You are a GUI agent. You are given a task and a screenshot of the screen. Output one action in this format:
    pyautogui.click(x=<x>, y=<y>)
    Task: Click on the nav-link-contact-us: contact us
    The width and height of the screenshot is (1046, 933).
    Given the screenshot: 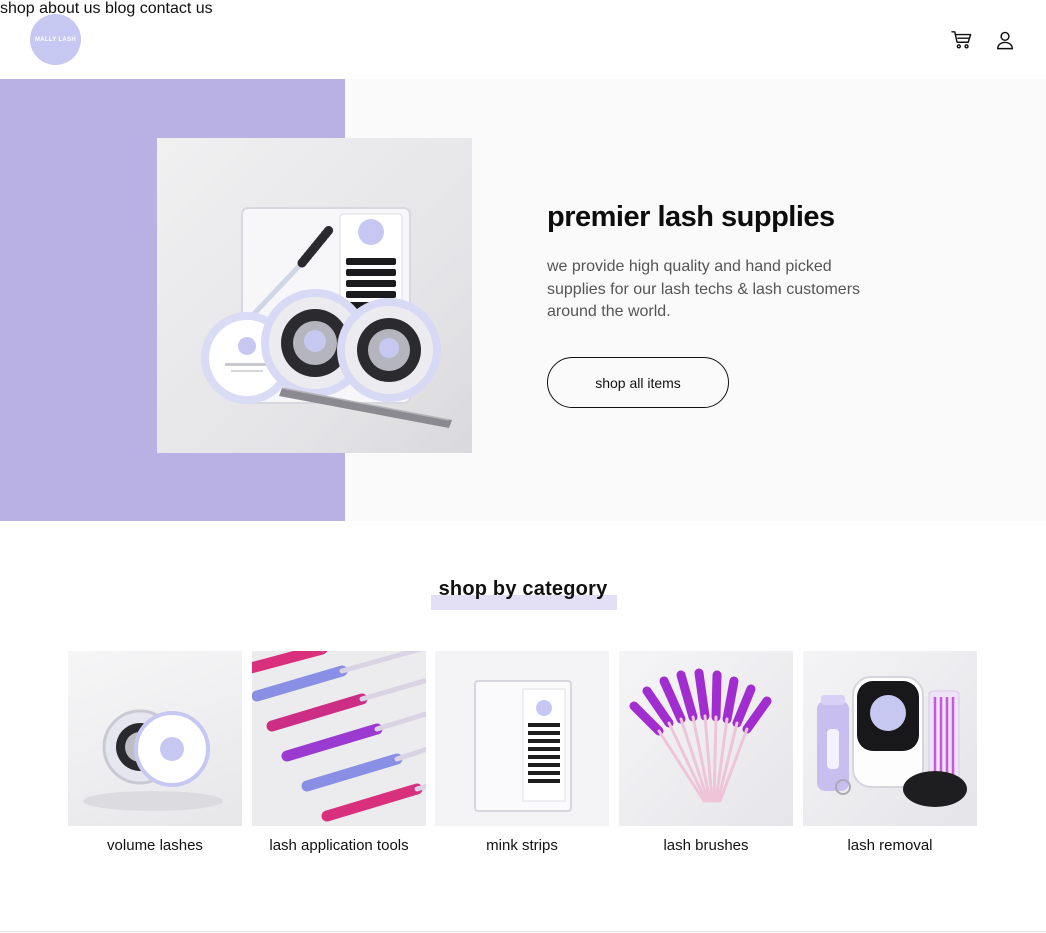 What is the action you would take?
    pyautogui.click(x=176, y=8)
    